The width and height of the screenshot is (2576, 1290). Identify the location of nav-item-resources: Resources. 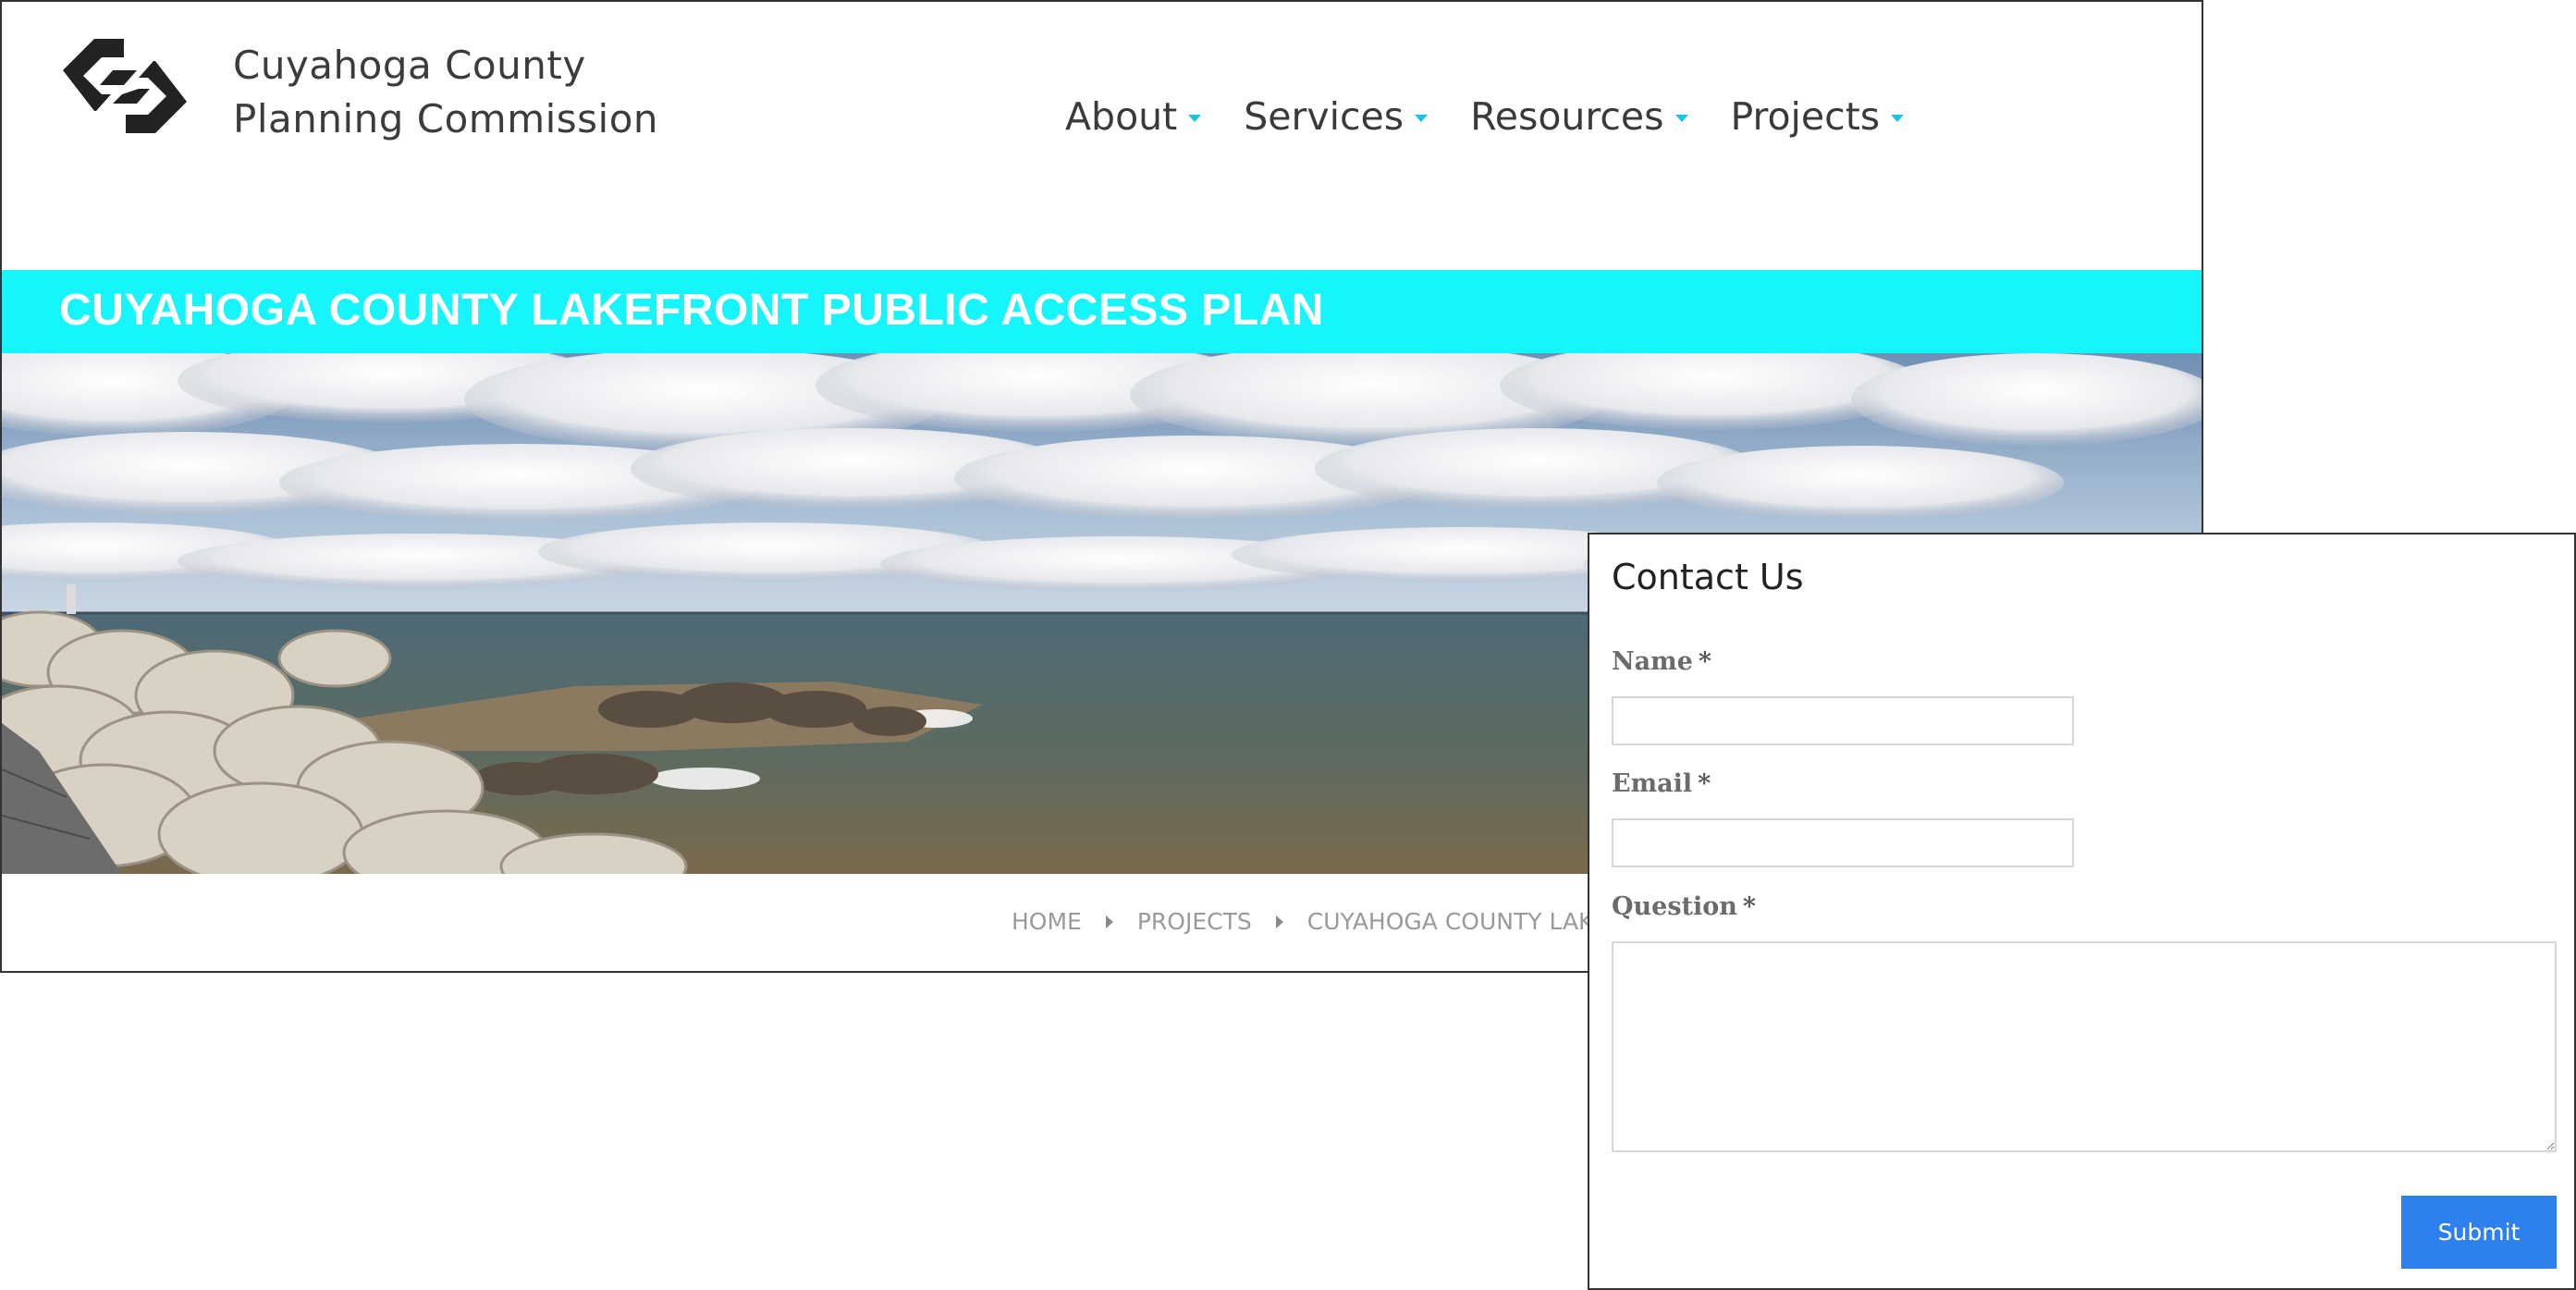
(1579, 116).